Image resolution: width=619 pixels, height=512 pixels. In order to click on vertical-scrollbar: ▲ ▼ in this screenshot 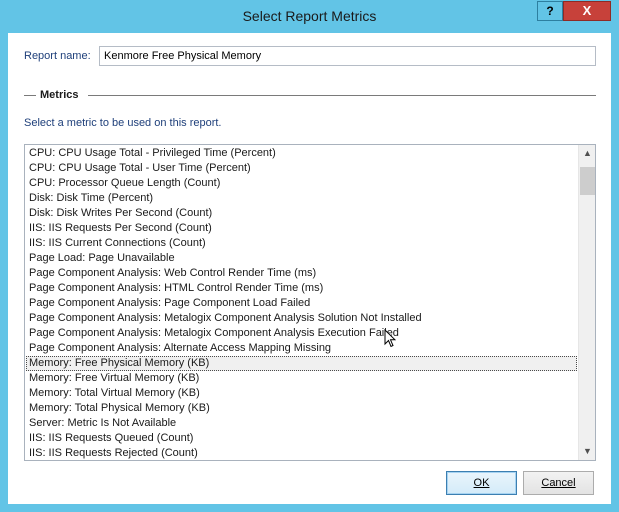, I will do `click(586, 302)`.